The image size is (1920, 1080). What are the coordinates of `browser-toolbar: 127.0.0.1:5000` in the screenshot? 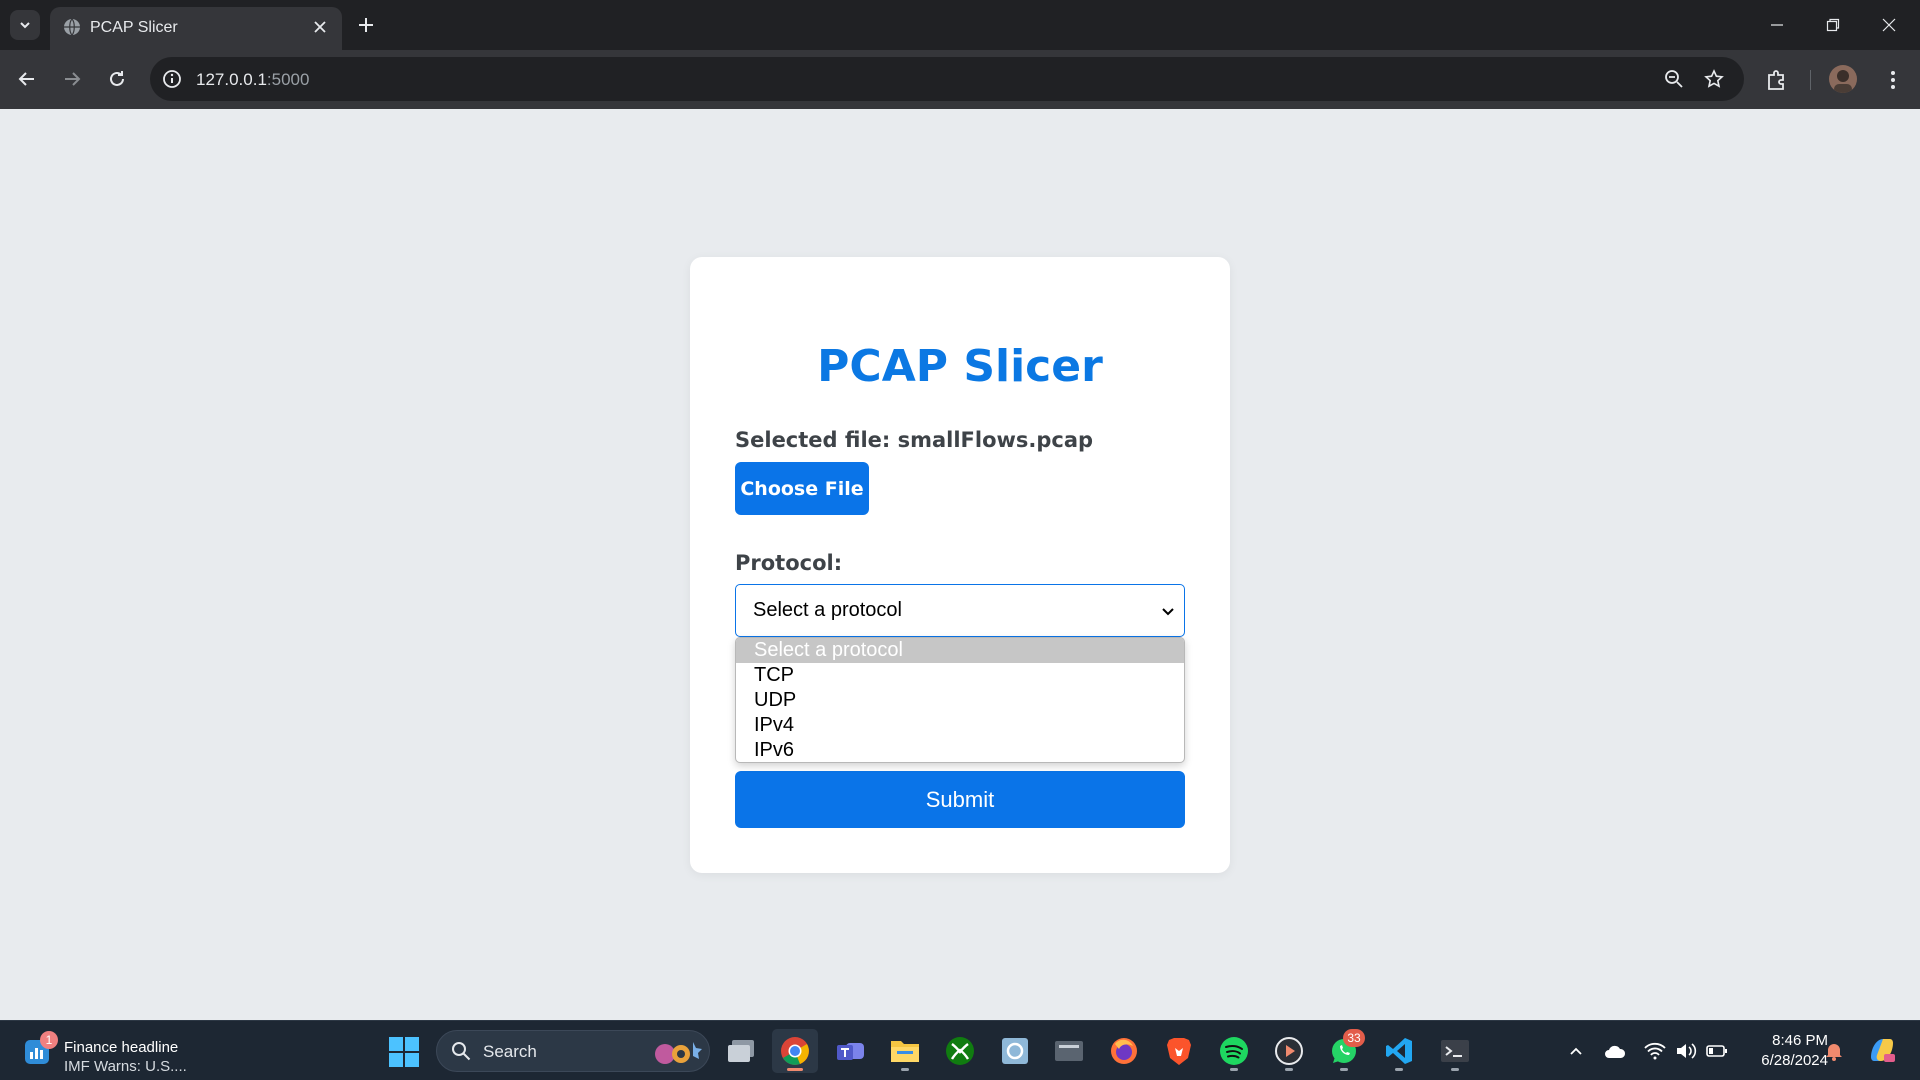 It's located at (960, 79).